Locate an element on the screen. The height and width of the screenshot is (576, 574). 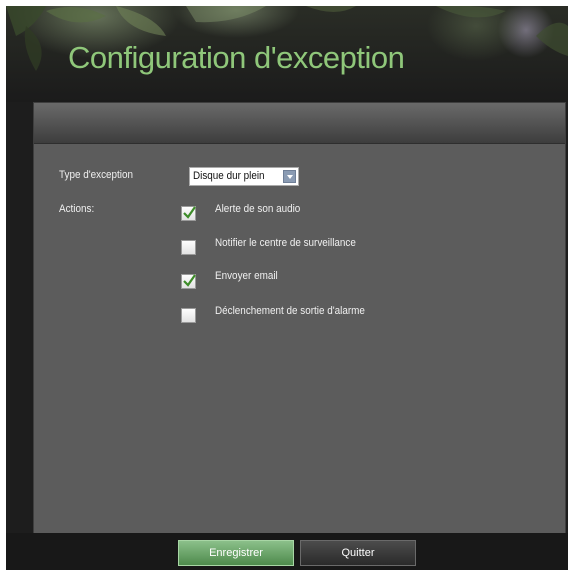
panel-header-bar is located at coordinates (299, 123).